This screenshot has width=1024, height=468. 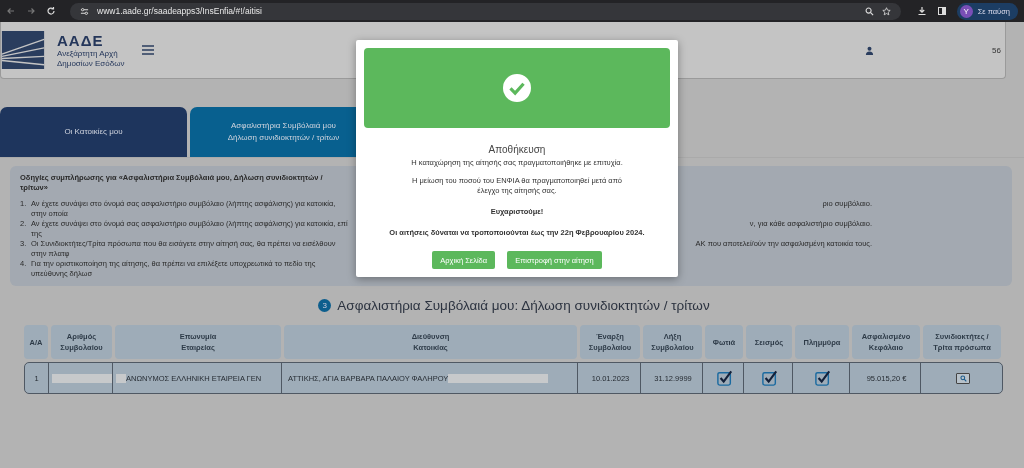 What do you see at coordinates (485, 11) in the screenshot?
I see `address-bar: www1.aade.gr/saadeapps3/InsEnfia/#!/aitisi` at bounding box center [485, 11].